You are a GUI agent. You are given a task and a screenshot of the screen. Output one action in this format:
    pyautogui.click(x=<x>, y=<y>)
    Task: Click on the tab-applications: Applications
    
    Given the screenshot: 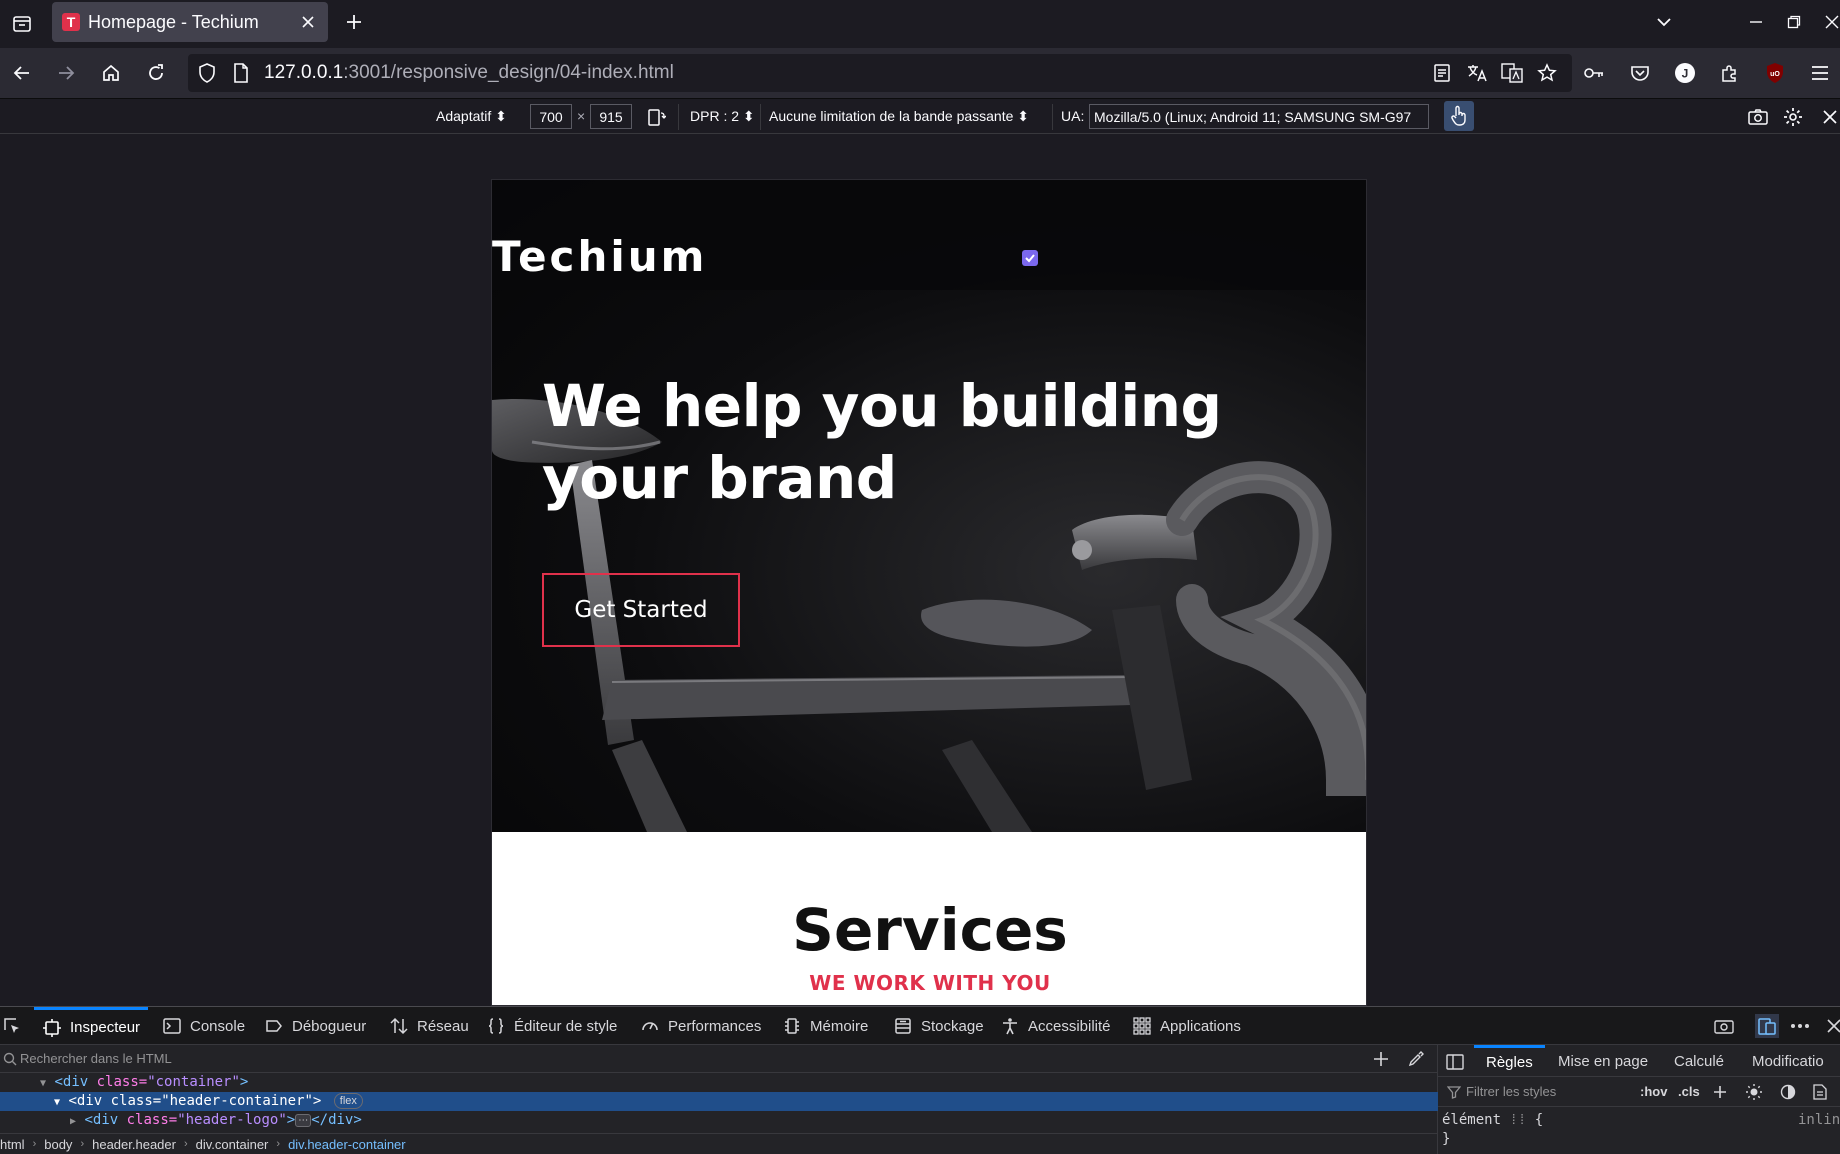 What is the action you would take?
    pyautogui.click(x=1186, y=1026)
    